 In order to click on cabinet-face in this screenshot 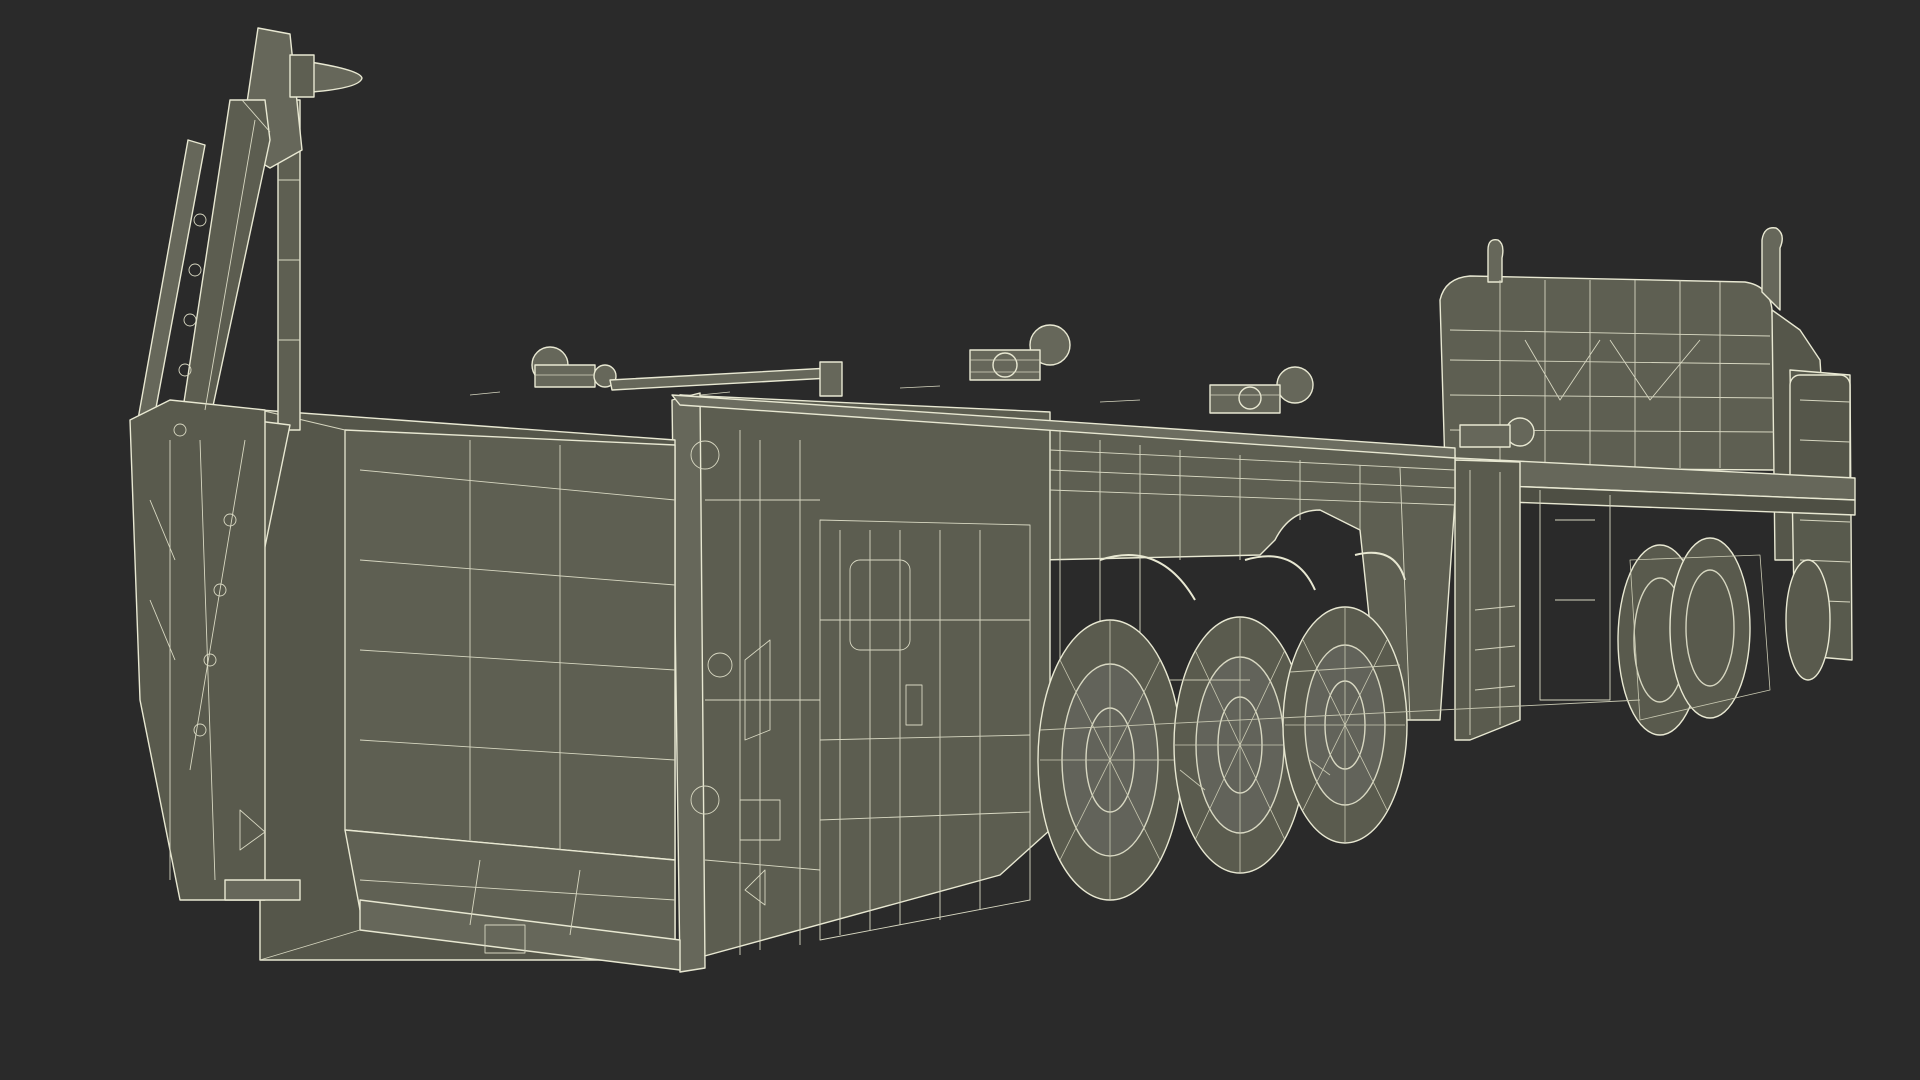, I will do `click(865, 677)`.